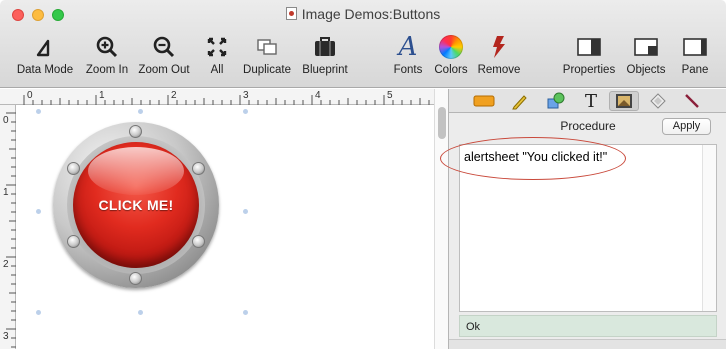 The width and height of the screenshot is (726, 349). Describe the element at coordinates (520, 101) in the screenshot. I see `edit-tab-icon` at that location.